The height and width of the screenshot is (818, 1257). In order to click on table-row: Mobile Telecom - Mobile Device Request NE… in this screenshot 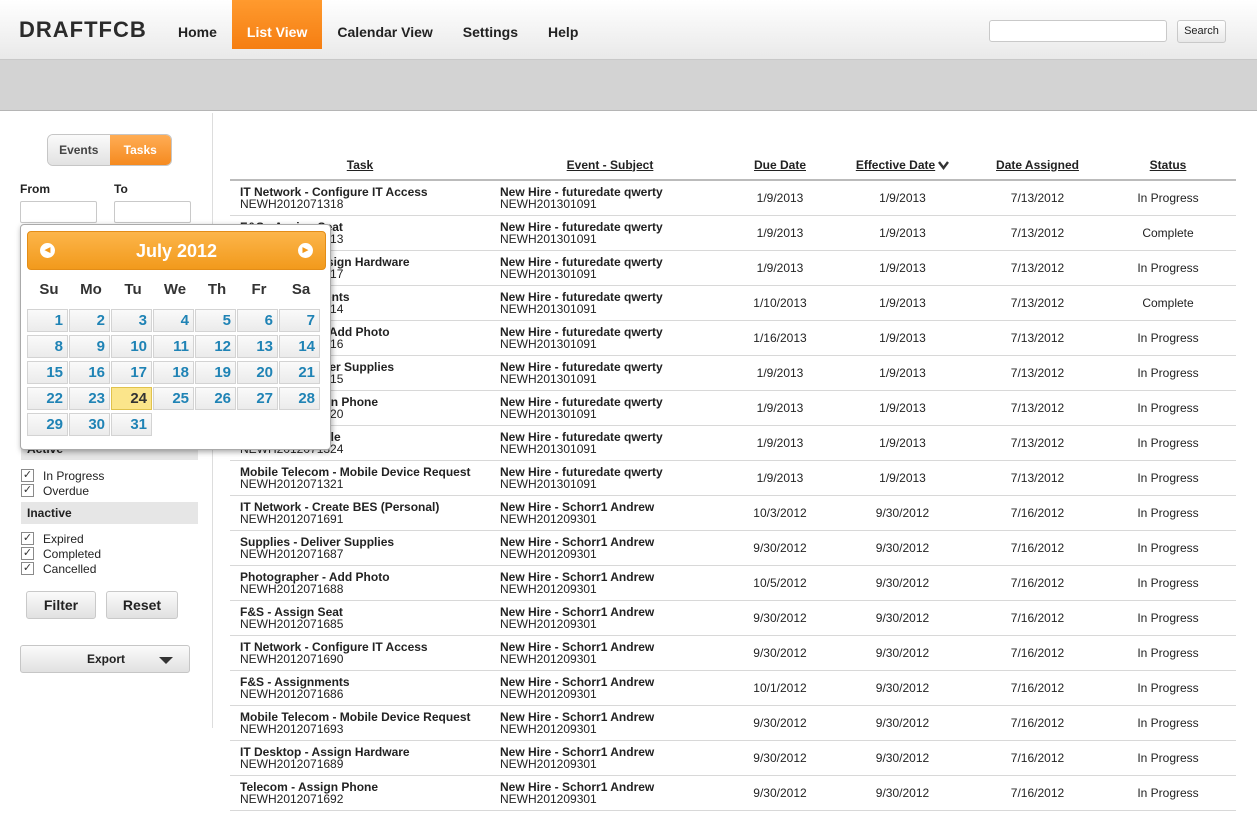, I will do `click(733, 478)`.